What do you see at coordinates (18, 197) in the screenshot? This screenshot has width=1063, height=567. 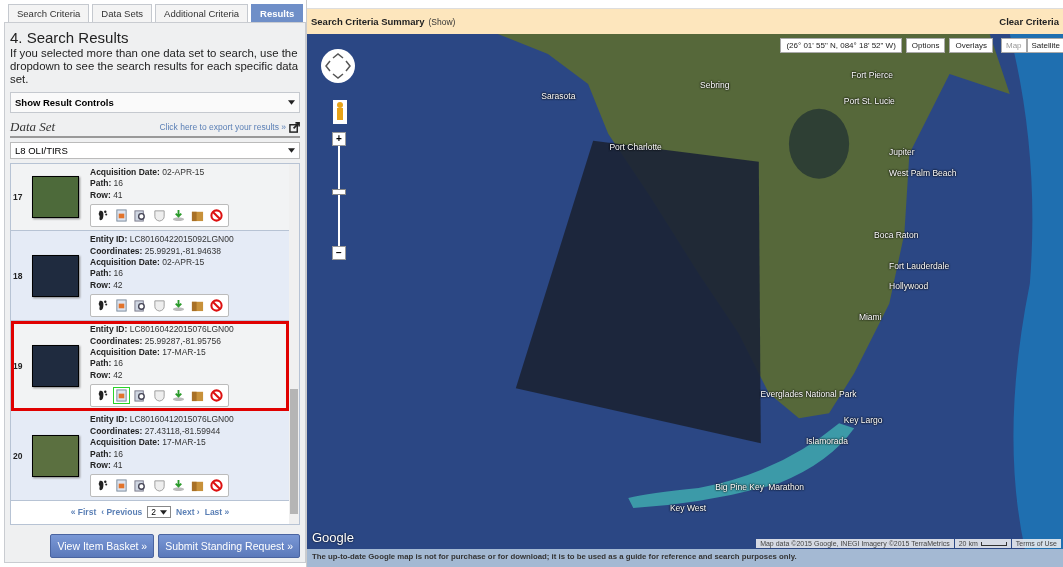 I see `result-number: 17` at bounding box center [18, 197].